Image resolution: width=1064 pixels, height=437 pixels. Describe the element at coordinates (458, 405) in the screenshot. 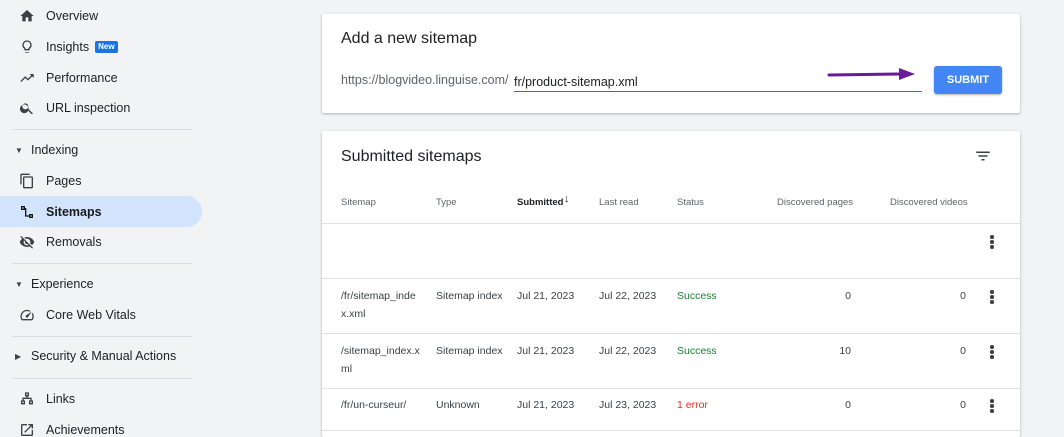

I see `cell-type: Unknown` at that location.